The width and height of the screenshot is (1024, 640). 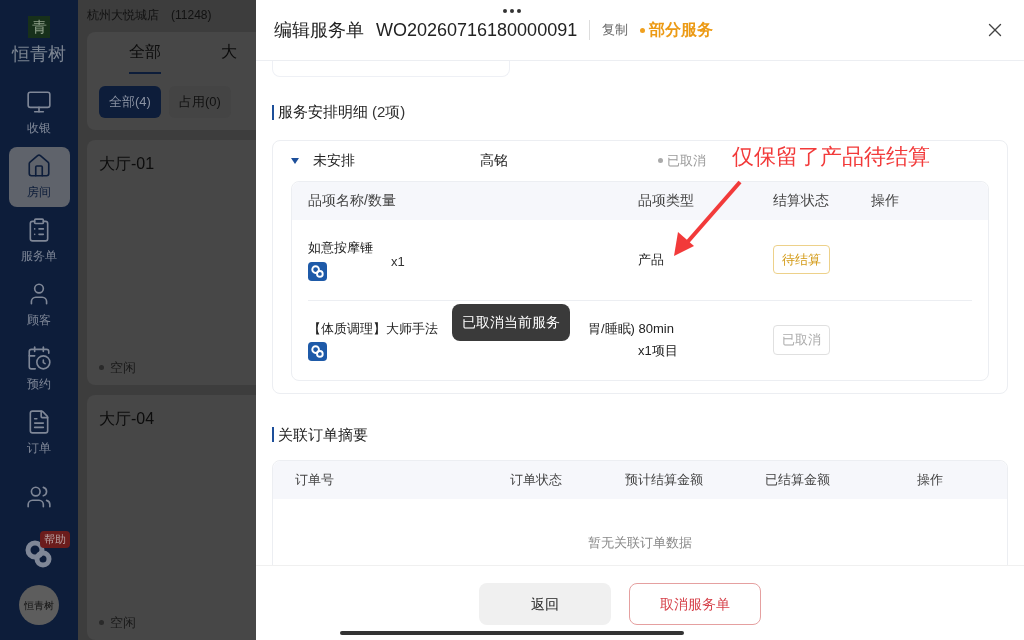 What do you see at coordinates (398, 262) in the screenshot?
I see `item-quantity: x1` at bounding box center [398, 262].